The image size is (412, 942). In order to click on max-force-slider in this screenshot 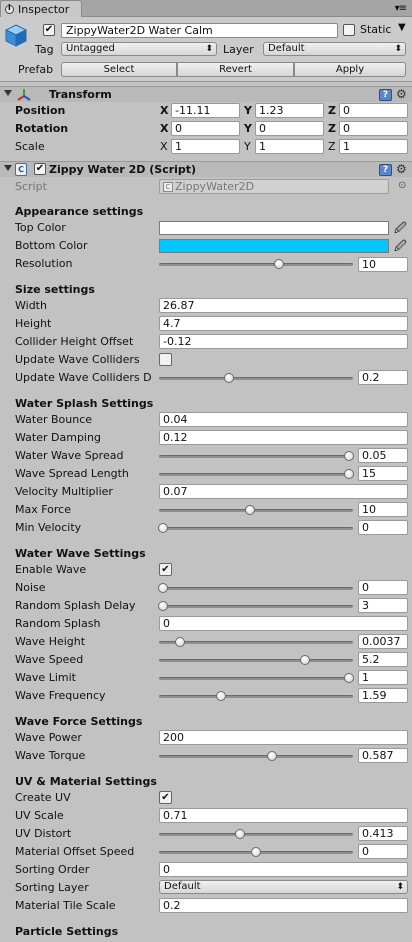, I will do `click(256, 510)`.